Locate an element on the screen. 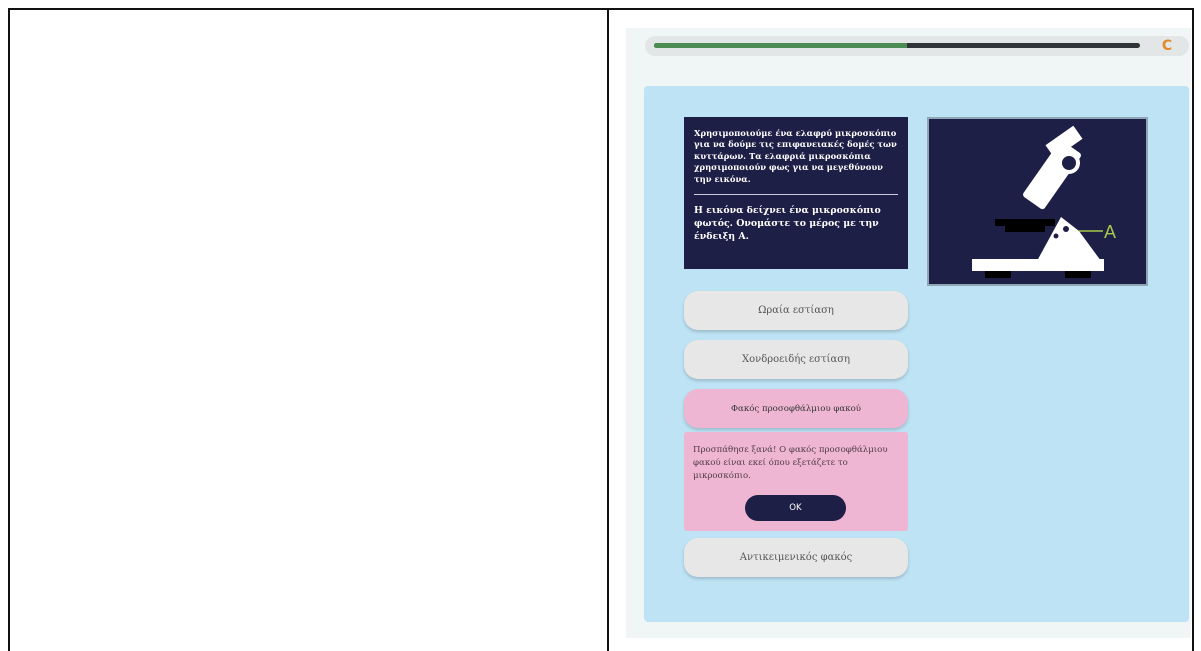  progress-track is located at coordinates (897, 45).